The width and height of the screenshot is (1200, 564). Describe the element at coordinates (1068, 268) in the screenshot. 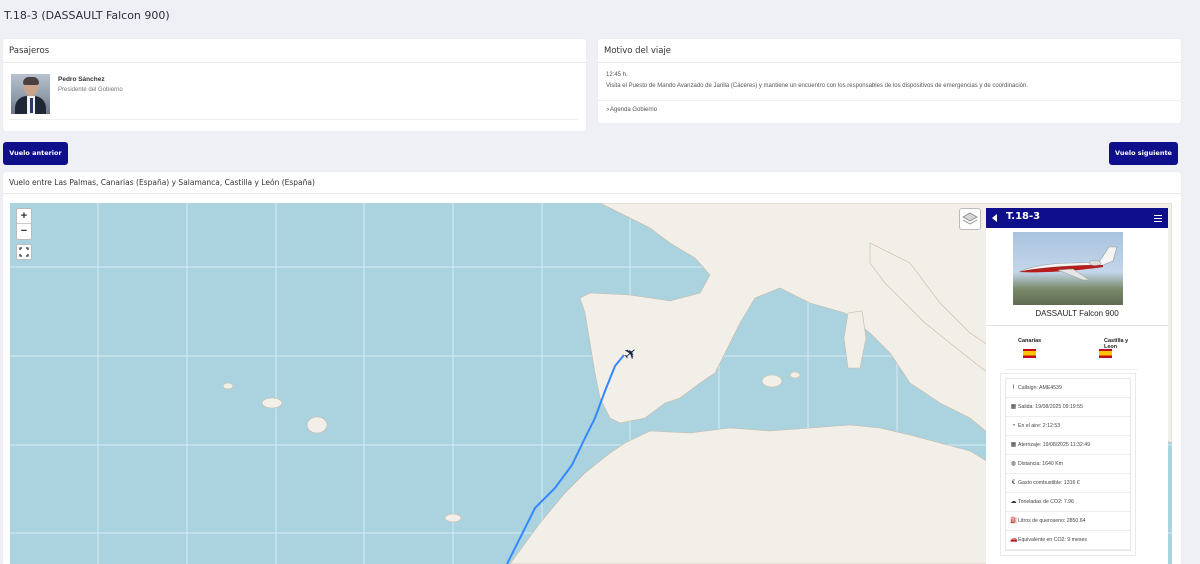

I see `aircraft-photo` at that location.